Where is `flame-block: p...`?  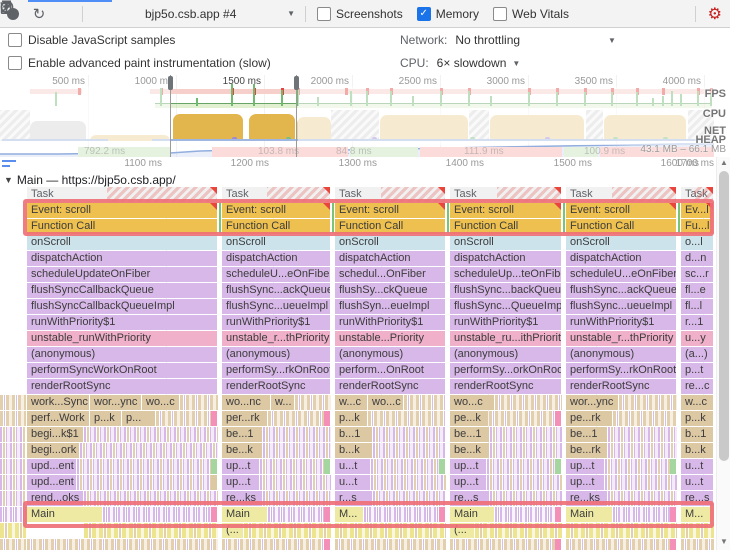
flame-block: p... is located at coordinates (138, 418).